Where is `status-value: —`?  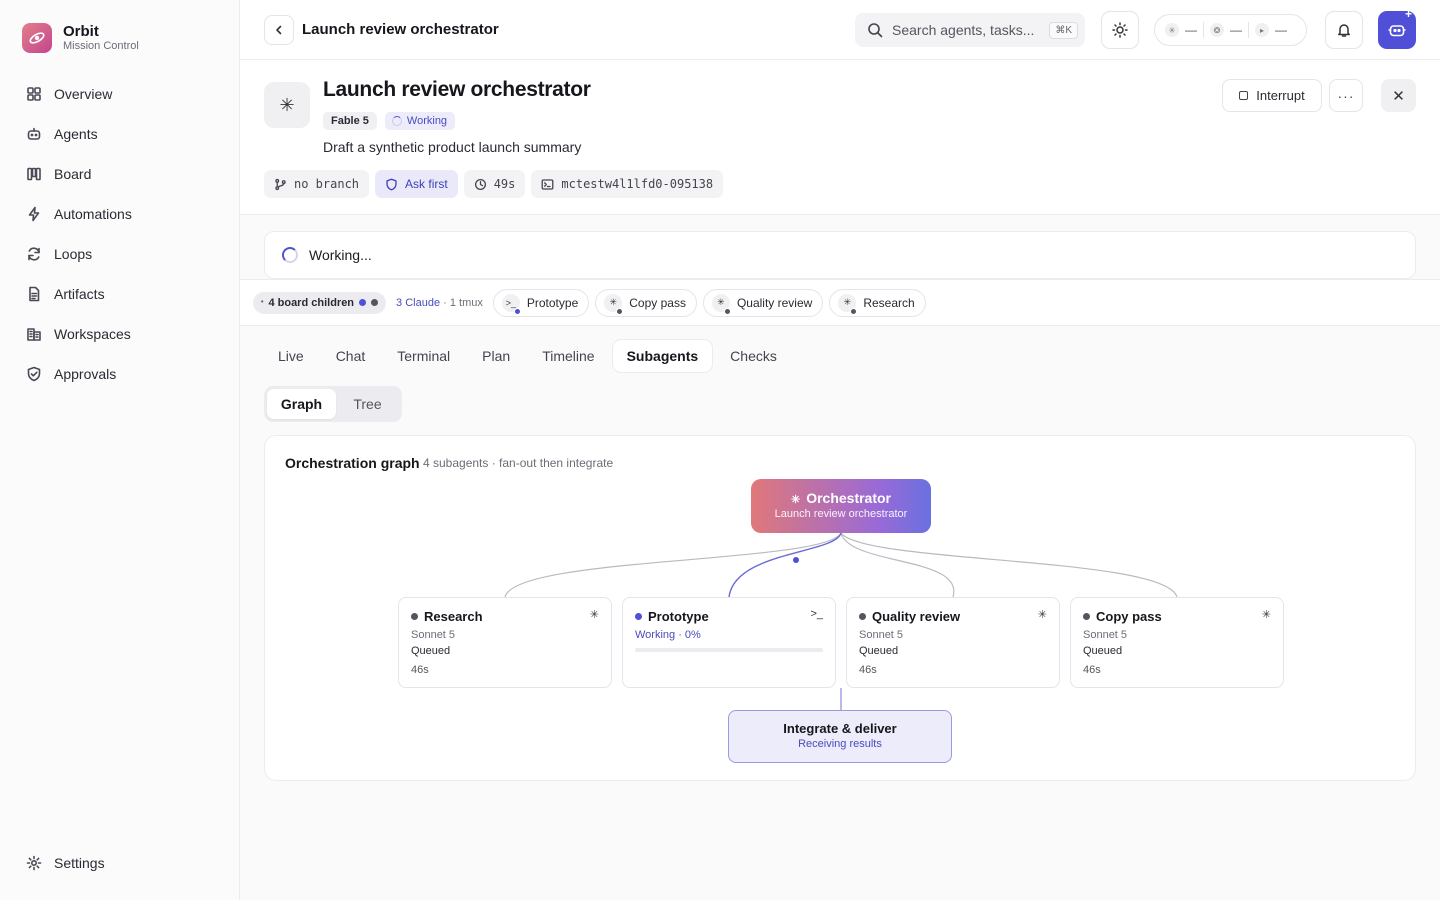 status-value: — is located at coordinates (1236, 30).